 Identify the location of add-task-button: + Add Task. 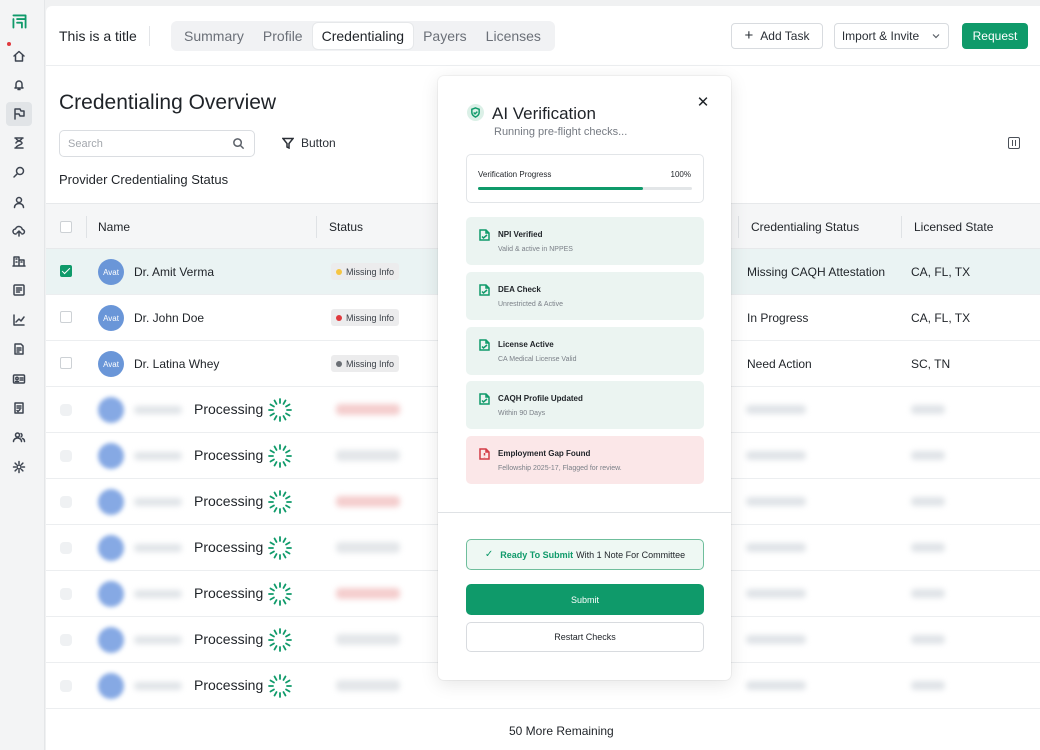
(777, 36).